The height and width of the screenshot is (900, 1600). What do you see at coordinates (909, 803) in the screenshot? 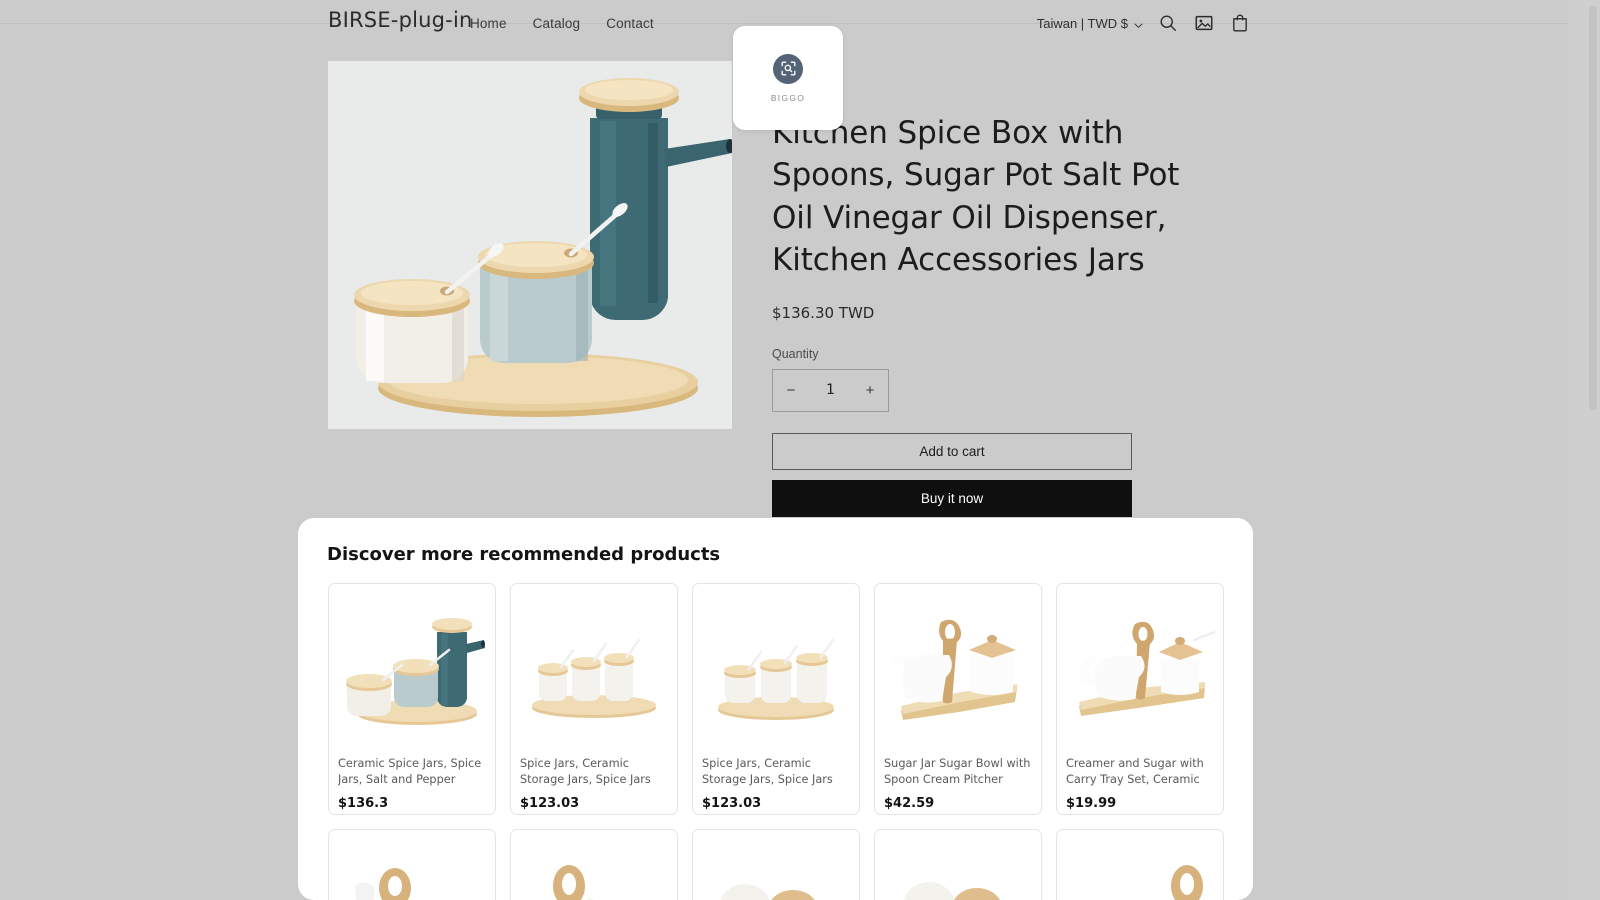
I see `product-card-price: $42.59` at bounding box center [909, 803].